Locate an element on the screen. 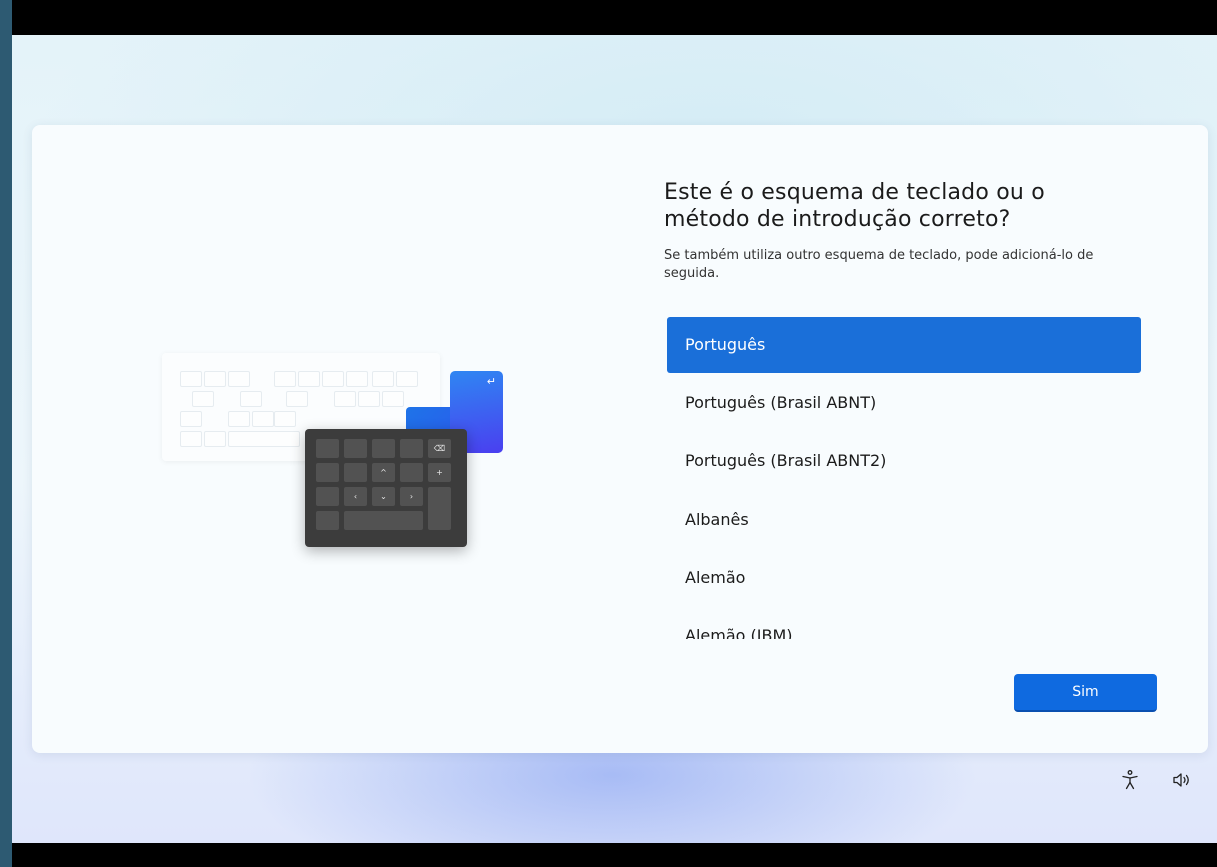 This screenshot has width=1217, height=867. accessibility-icon is located at coordinates (1130, 780).